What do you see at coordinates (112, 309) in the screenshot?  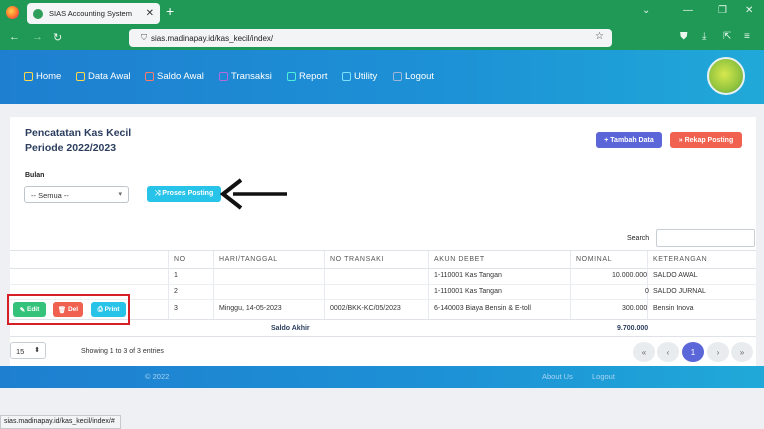 I see `print-label: Print` at bounding box center [112, 309].